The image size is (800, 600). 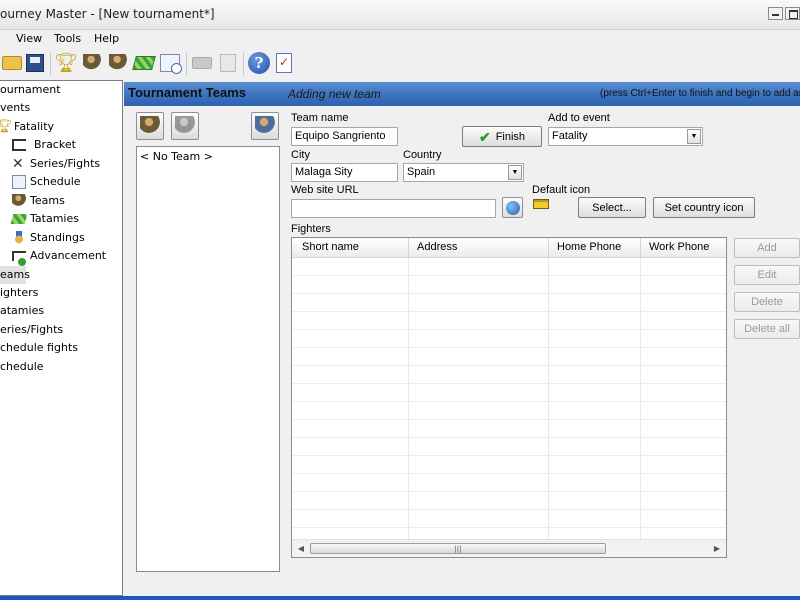 What do you see at coordinates (38, 201) in the screenshot?
I see `tree-item-teams: Teams` at bounding box center [38, 201].